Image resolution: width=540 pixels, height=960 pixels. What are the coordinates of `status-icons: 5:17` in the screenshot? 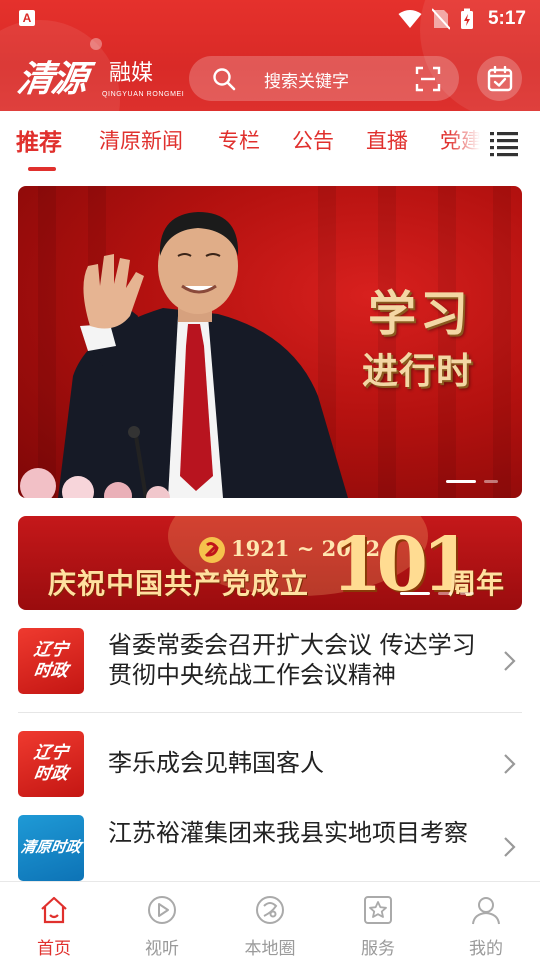 It's located at (462, 19).